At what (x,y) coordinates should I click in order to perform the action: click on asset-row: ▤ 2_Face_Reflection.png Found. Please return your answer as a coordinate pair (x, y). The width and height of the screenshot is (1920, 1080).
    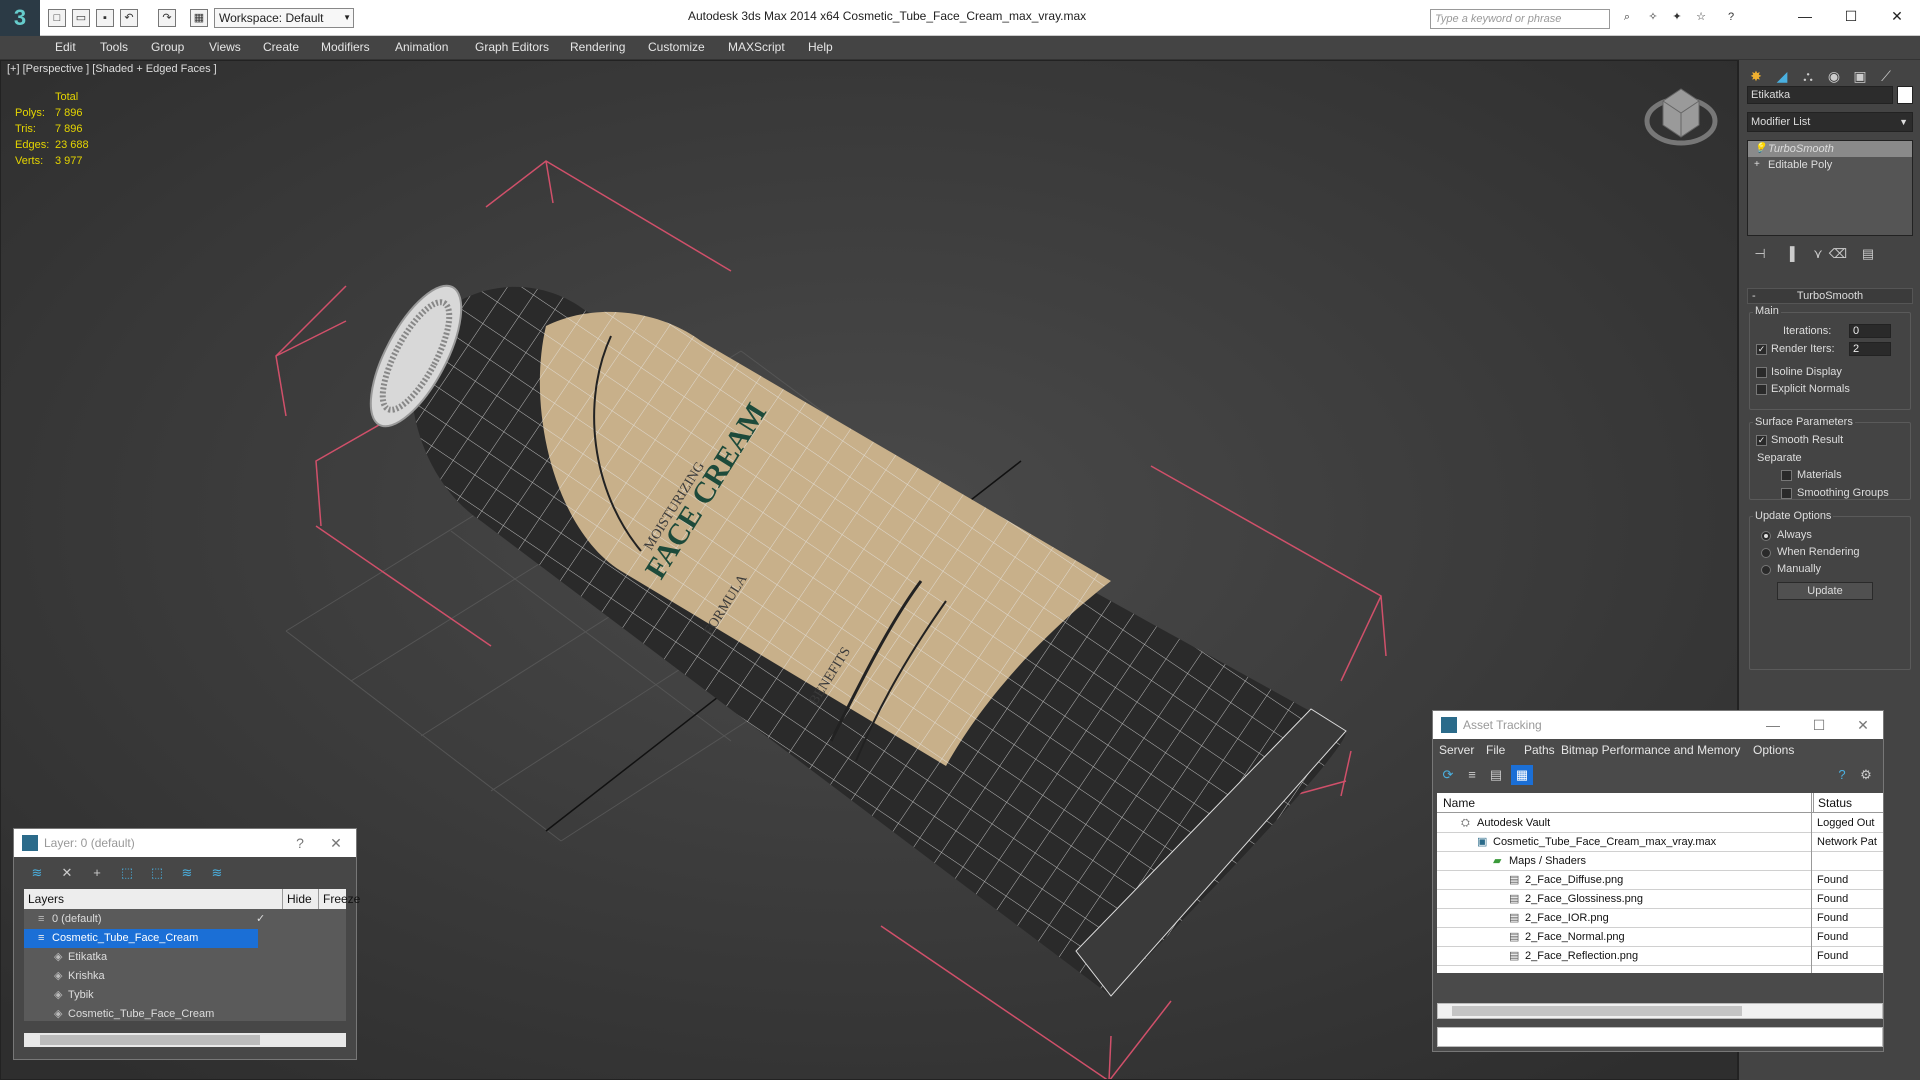
    Looking at the image, I should click on (1660, 956).